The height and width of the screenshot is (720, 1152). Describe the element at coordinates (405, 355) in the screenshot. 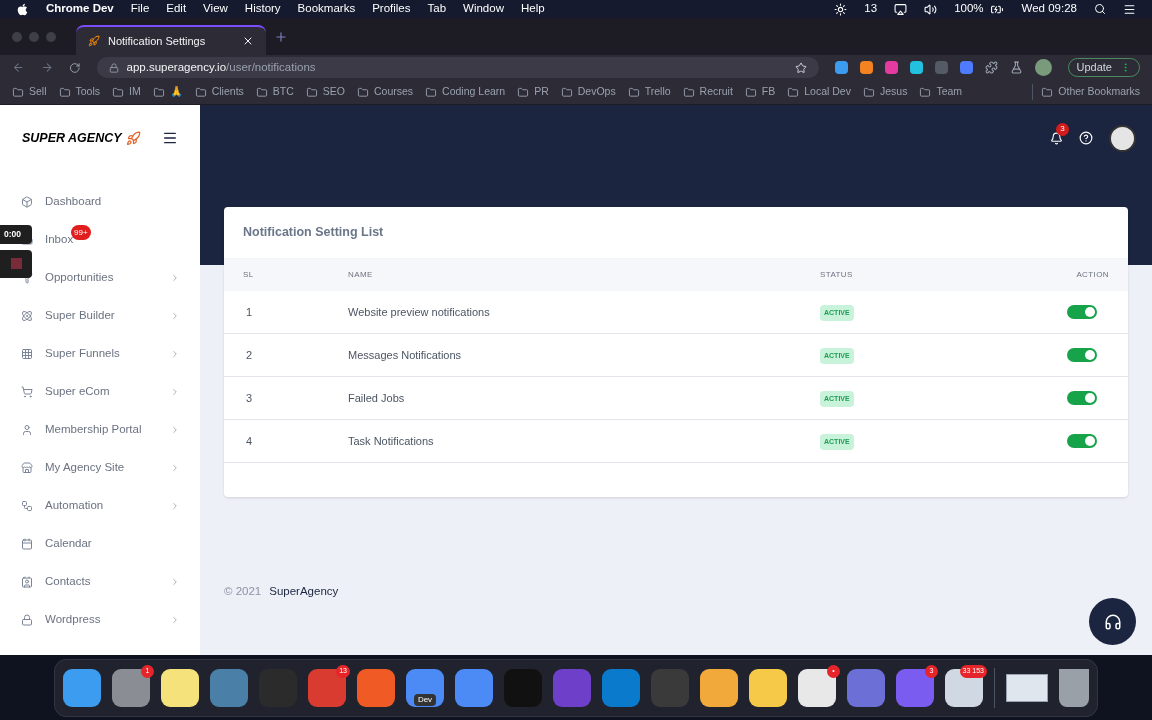

I see `table-cell-text: Messages Notifications` at that location.